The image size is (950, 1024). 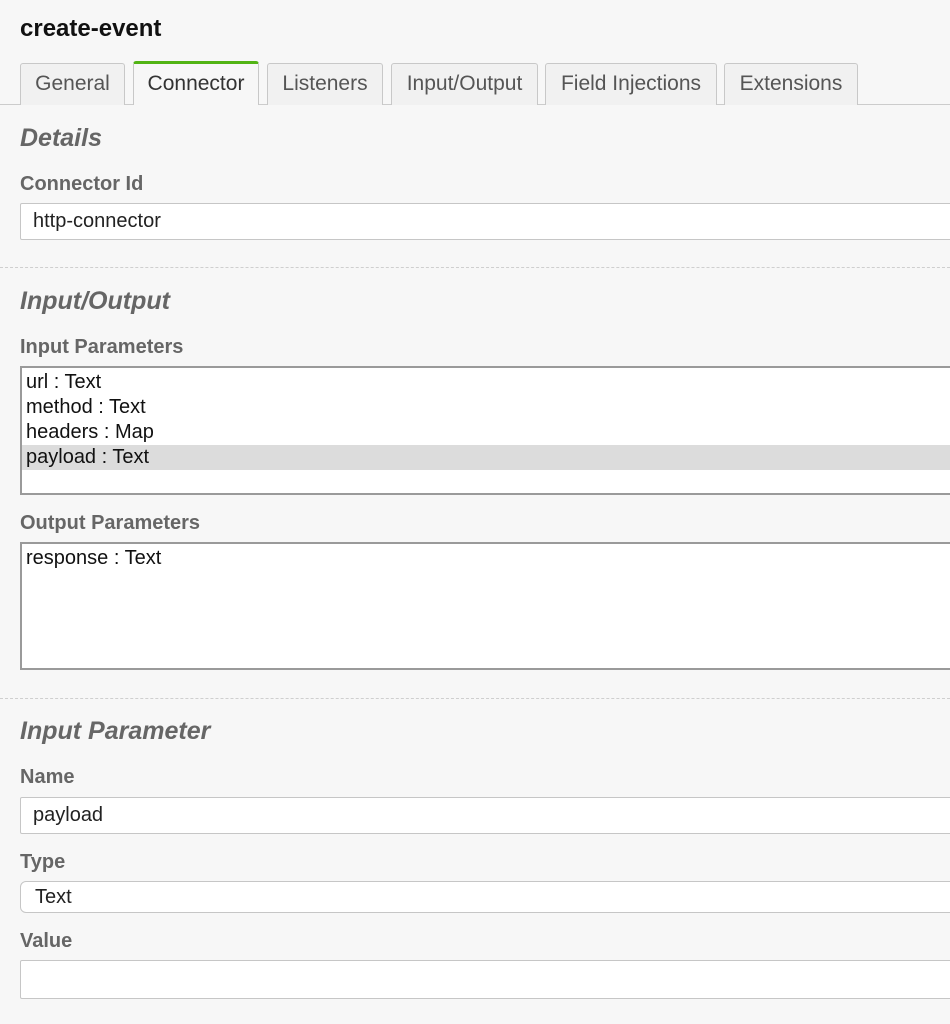 I want to click on value-label: Value, so click(x=46, y=941).